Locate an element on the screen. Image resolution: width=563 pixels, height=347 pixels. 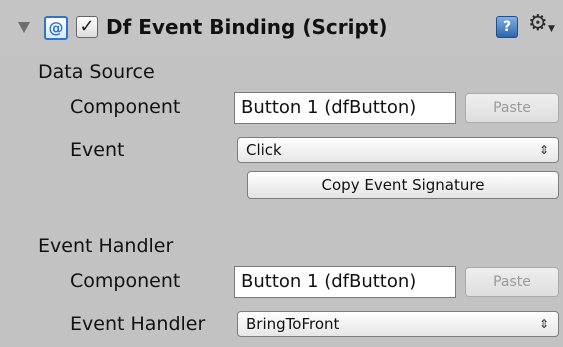
data-source-event-value: Click is located at coordinates (264, 150).